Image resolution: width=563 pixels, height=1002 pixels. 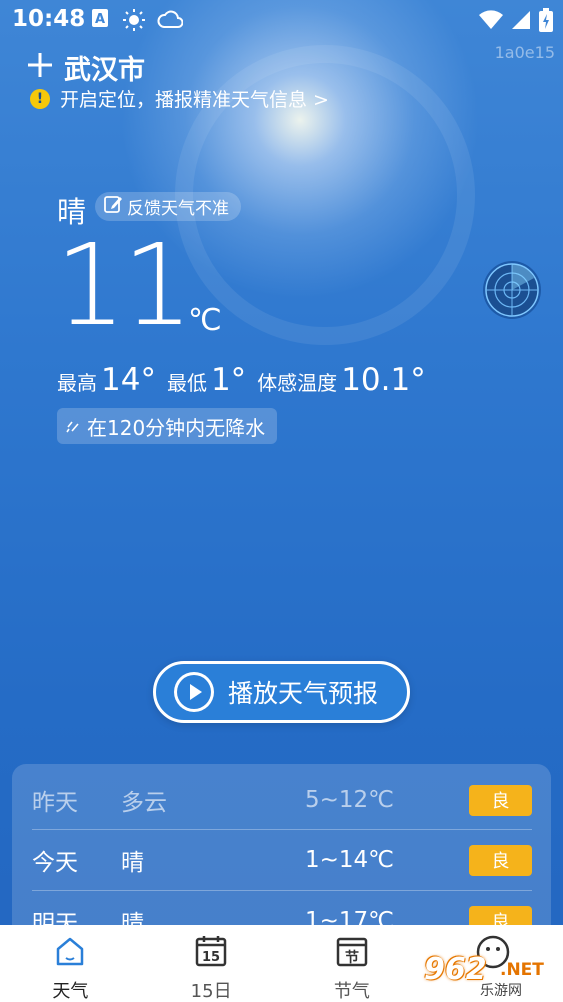 I want to click on temperature-details: 最高 14° 最低 1° 体感温度 10.1°, so click(x=247, y=380).